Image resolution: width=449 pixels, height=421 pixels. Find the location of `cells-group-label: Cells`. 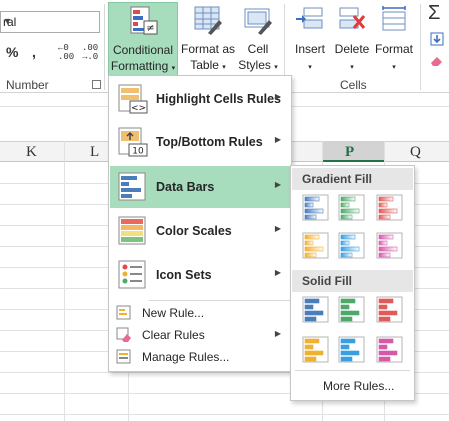

cells-group-label: Cells is located at coordinates (353, 85).